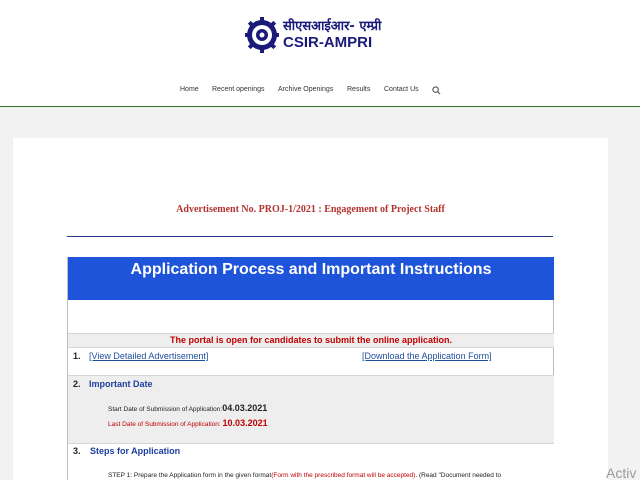 Image resolution: width=640 pixels, height=480 pixels. Describe the element at coordinates (135, 451) in the screenshot. I see `steps-title: Steps for Application` at that location.